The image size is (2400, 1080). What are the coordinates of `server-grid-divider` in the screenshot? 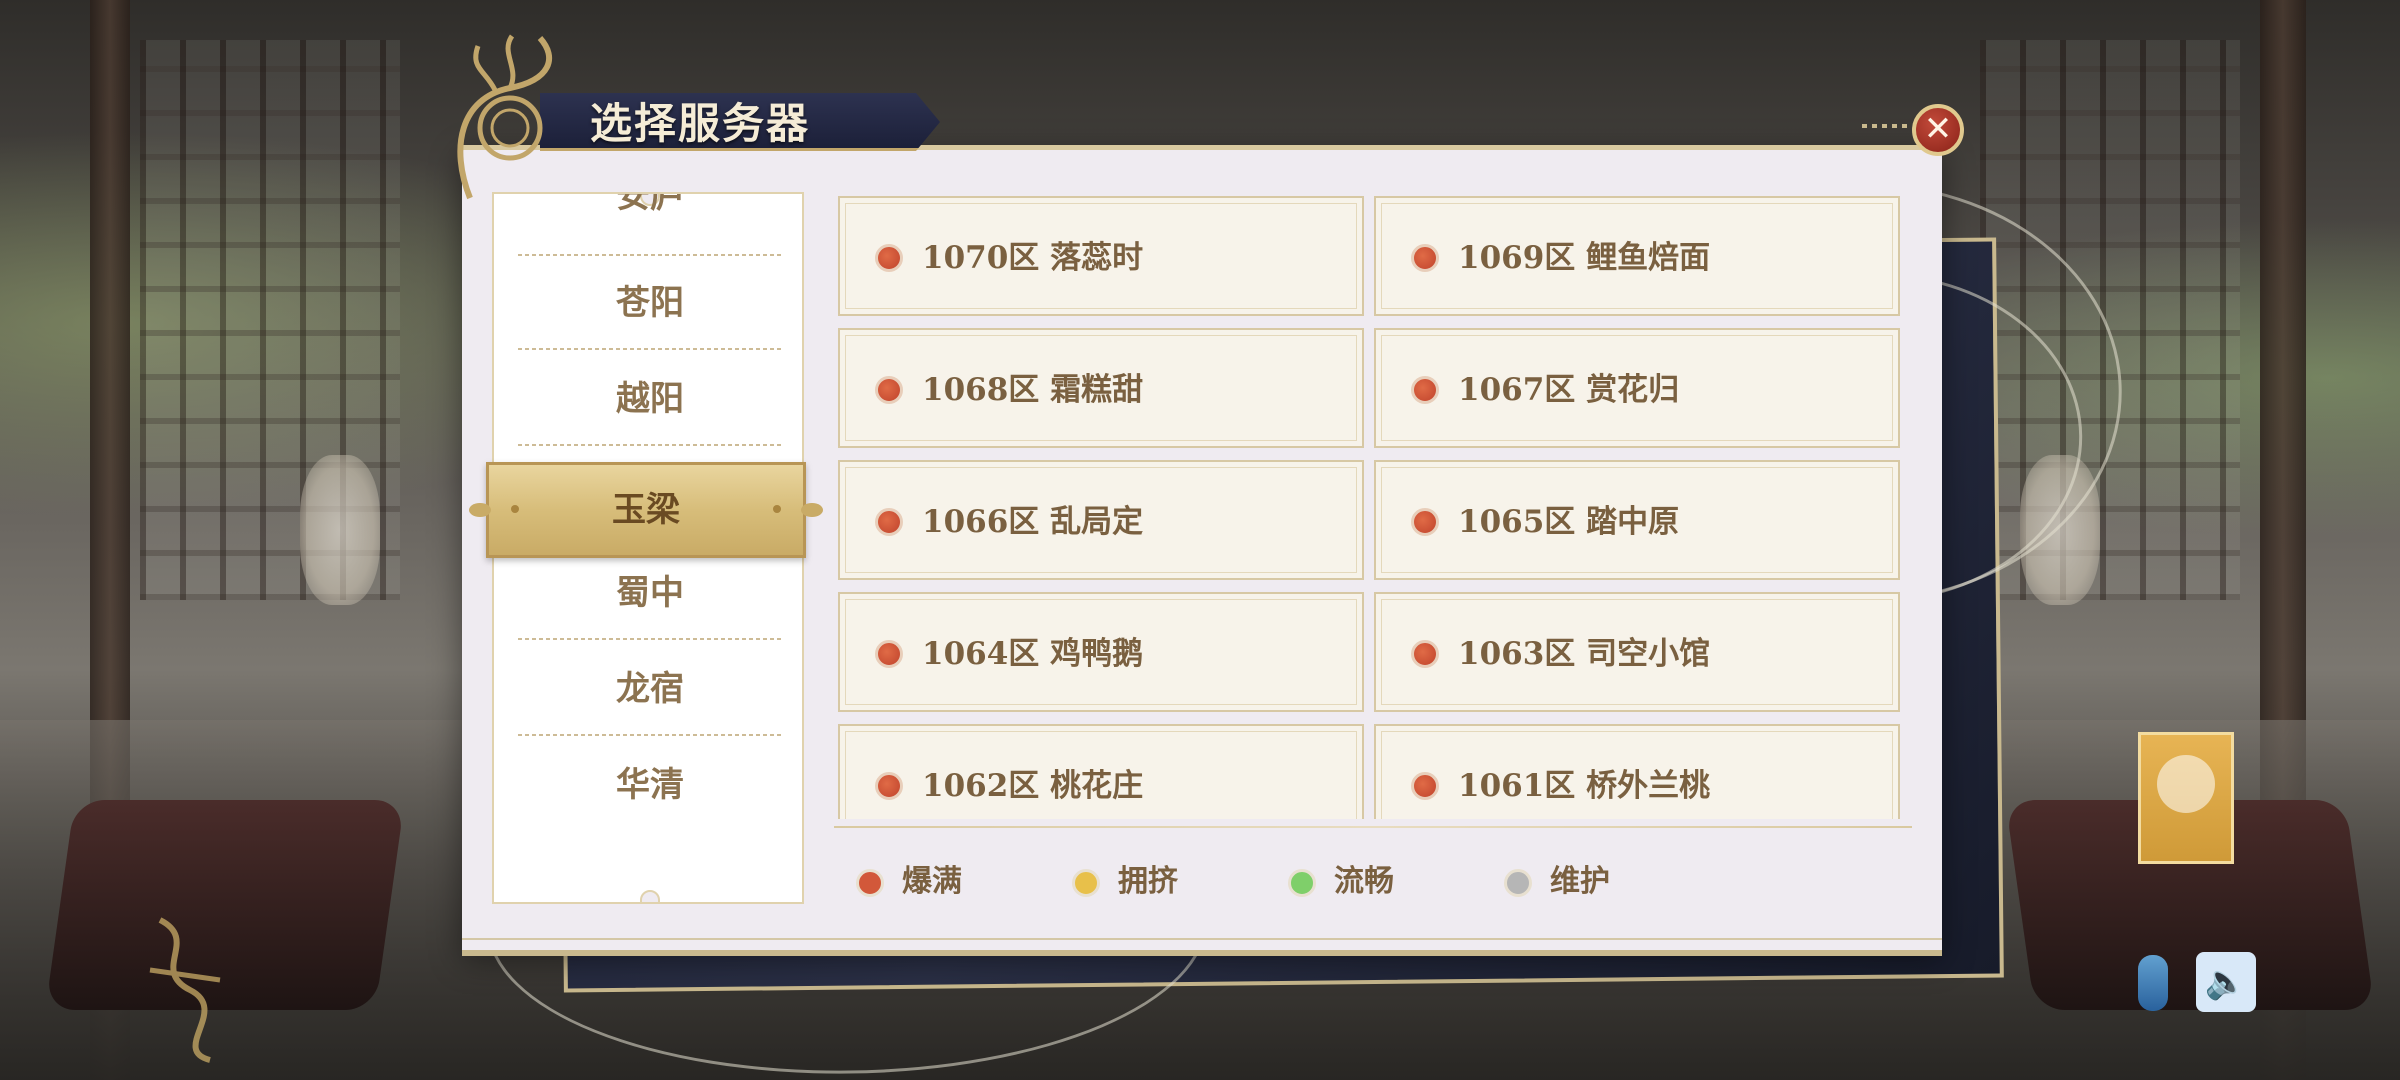 It's located at (1373, 827).